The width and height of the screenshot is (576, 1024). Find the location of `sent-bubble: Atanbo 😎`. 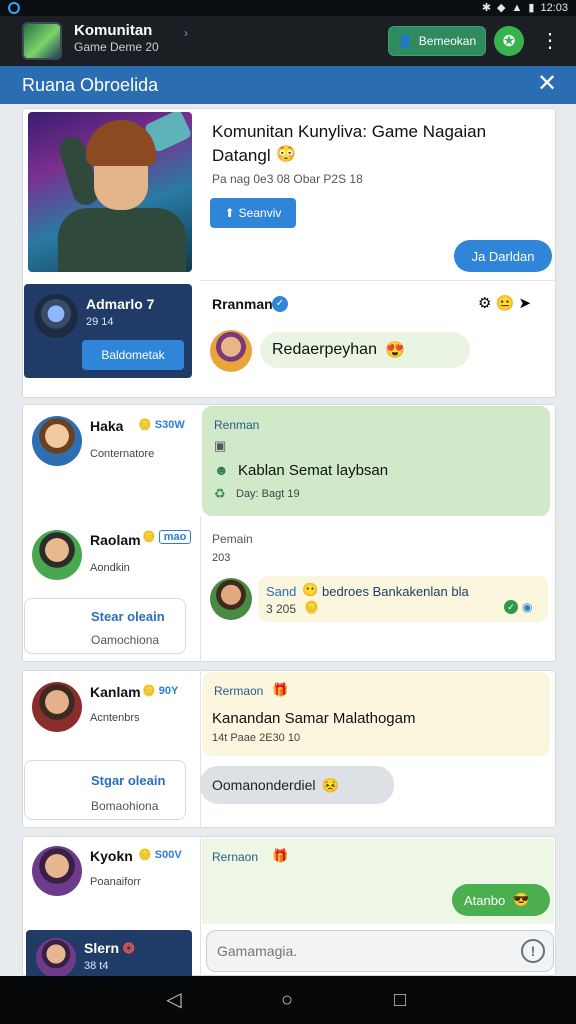

sent-bubble: Atanbo 😎 is located at coordinates (501, 900).